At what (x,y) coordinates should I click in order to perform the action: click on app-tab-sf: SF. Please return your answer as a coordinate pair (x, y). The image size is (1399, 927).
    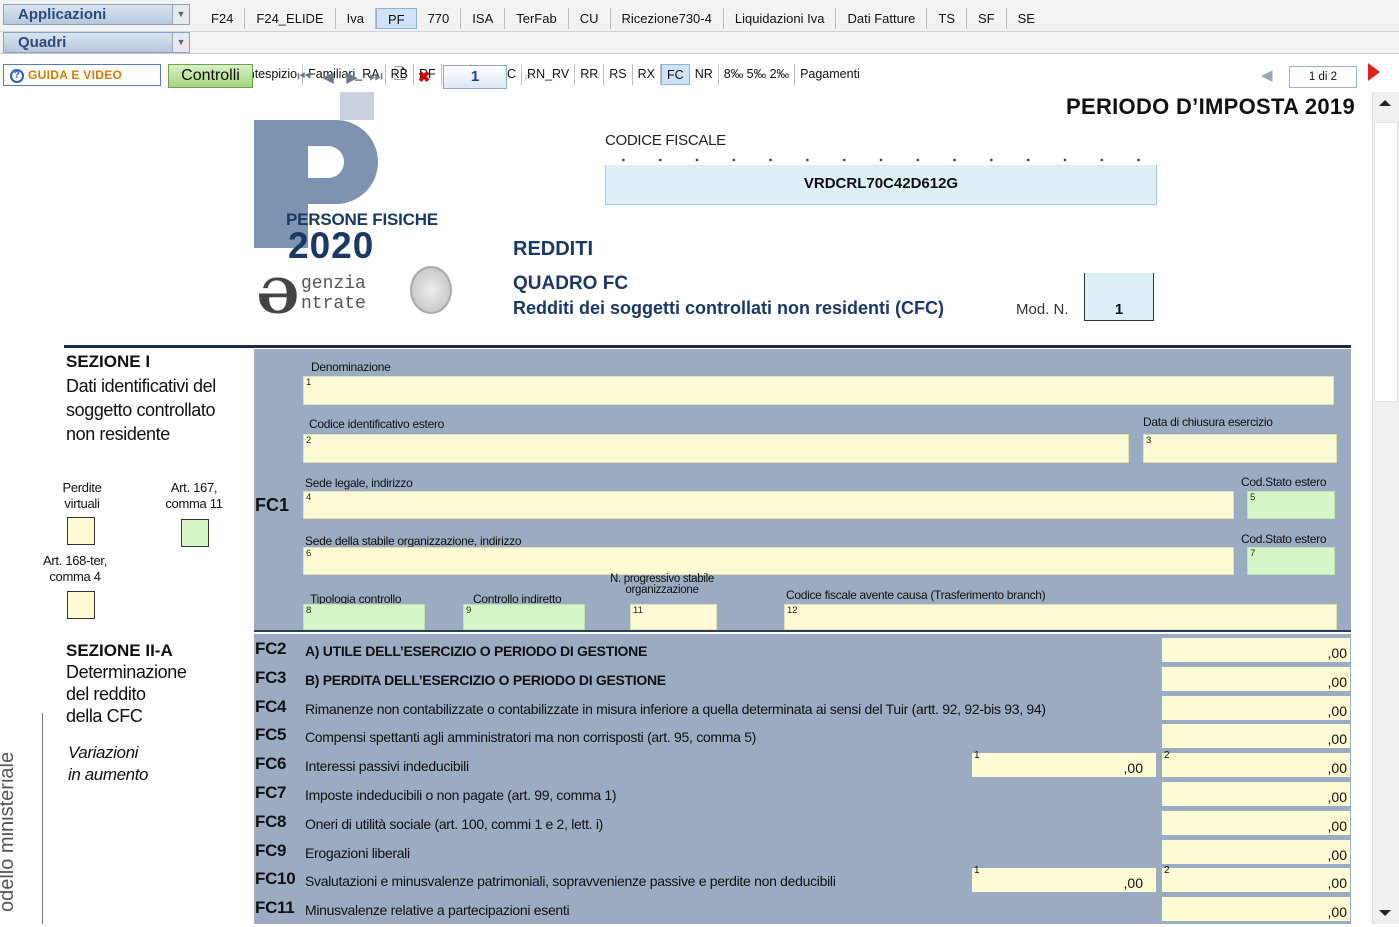
    Looking at the image, I should click on (987, 18).